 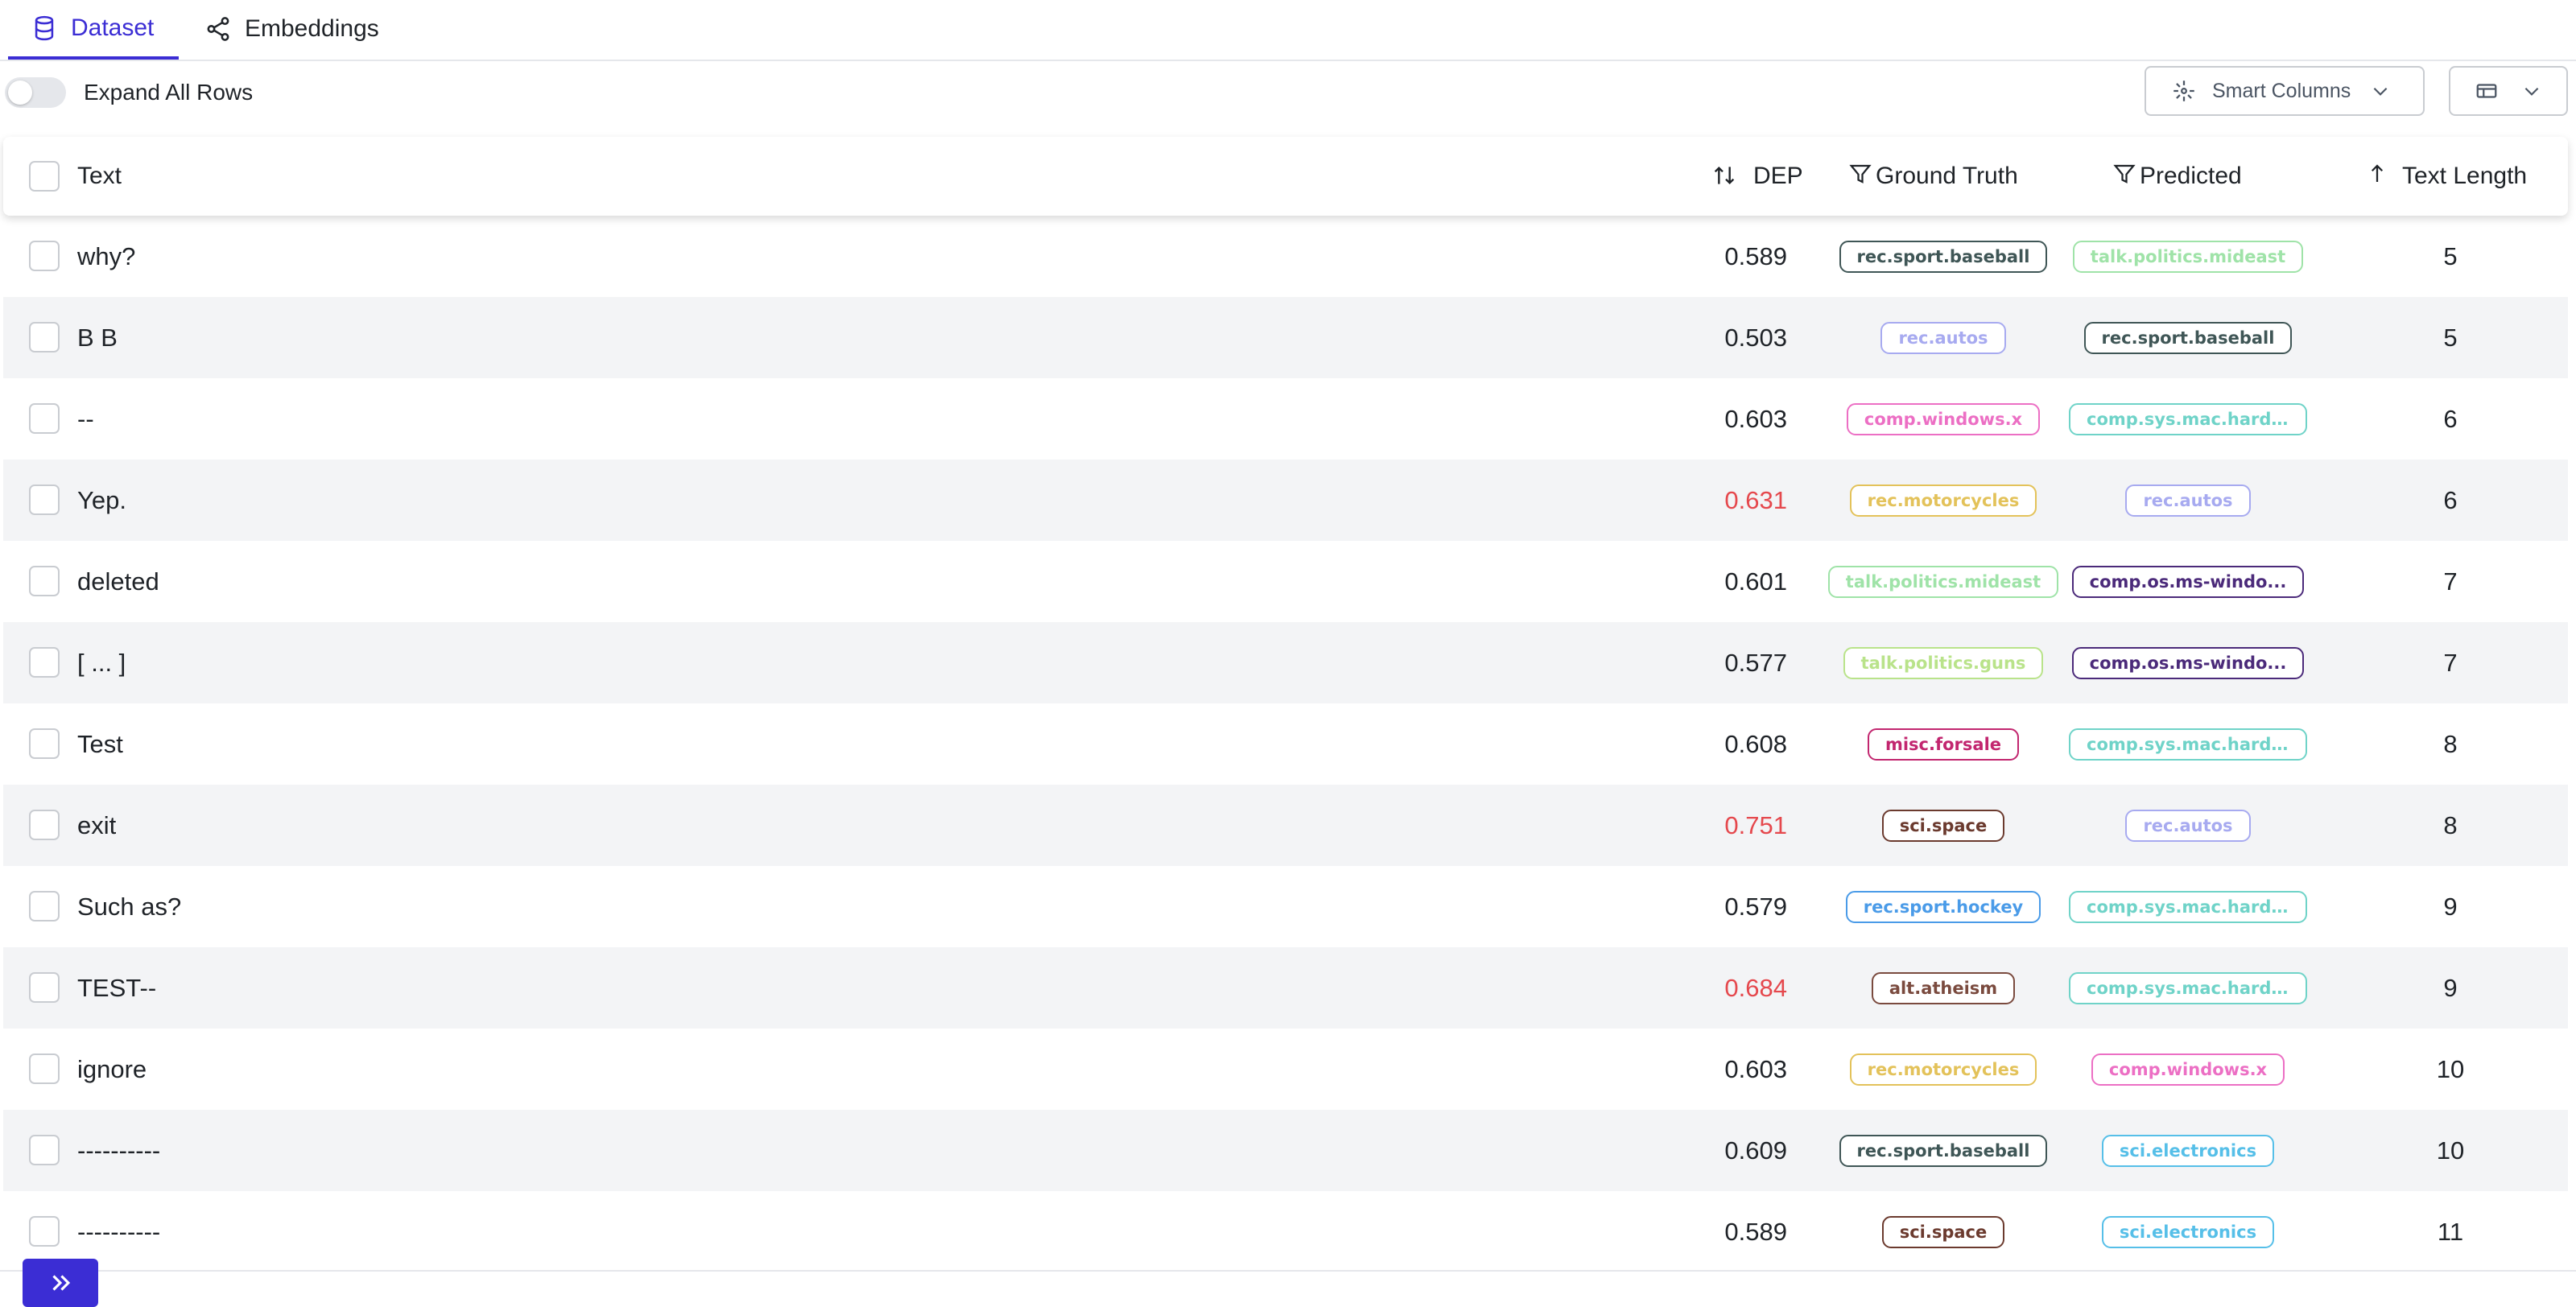 What do you see at coordinates (1943, 662) in the screenshot?
I see `ground-truth-tag: talk.politics.guns` at bounding box center [1943, 662].